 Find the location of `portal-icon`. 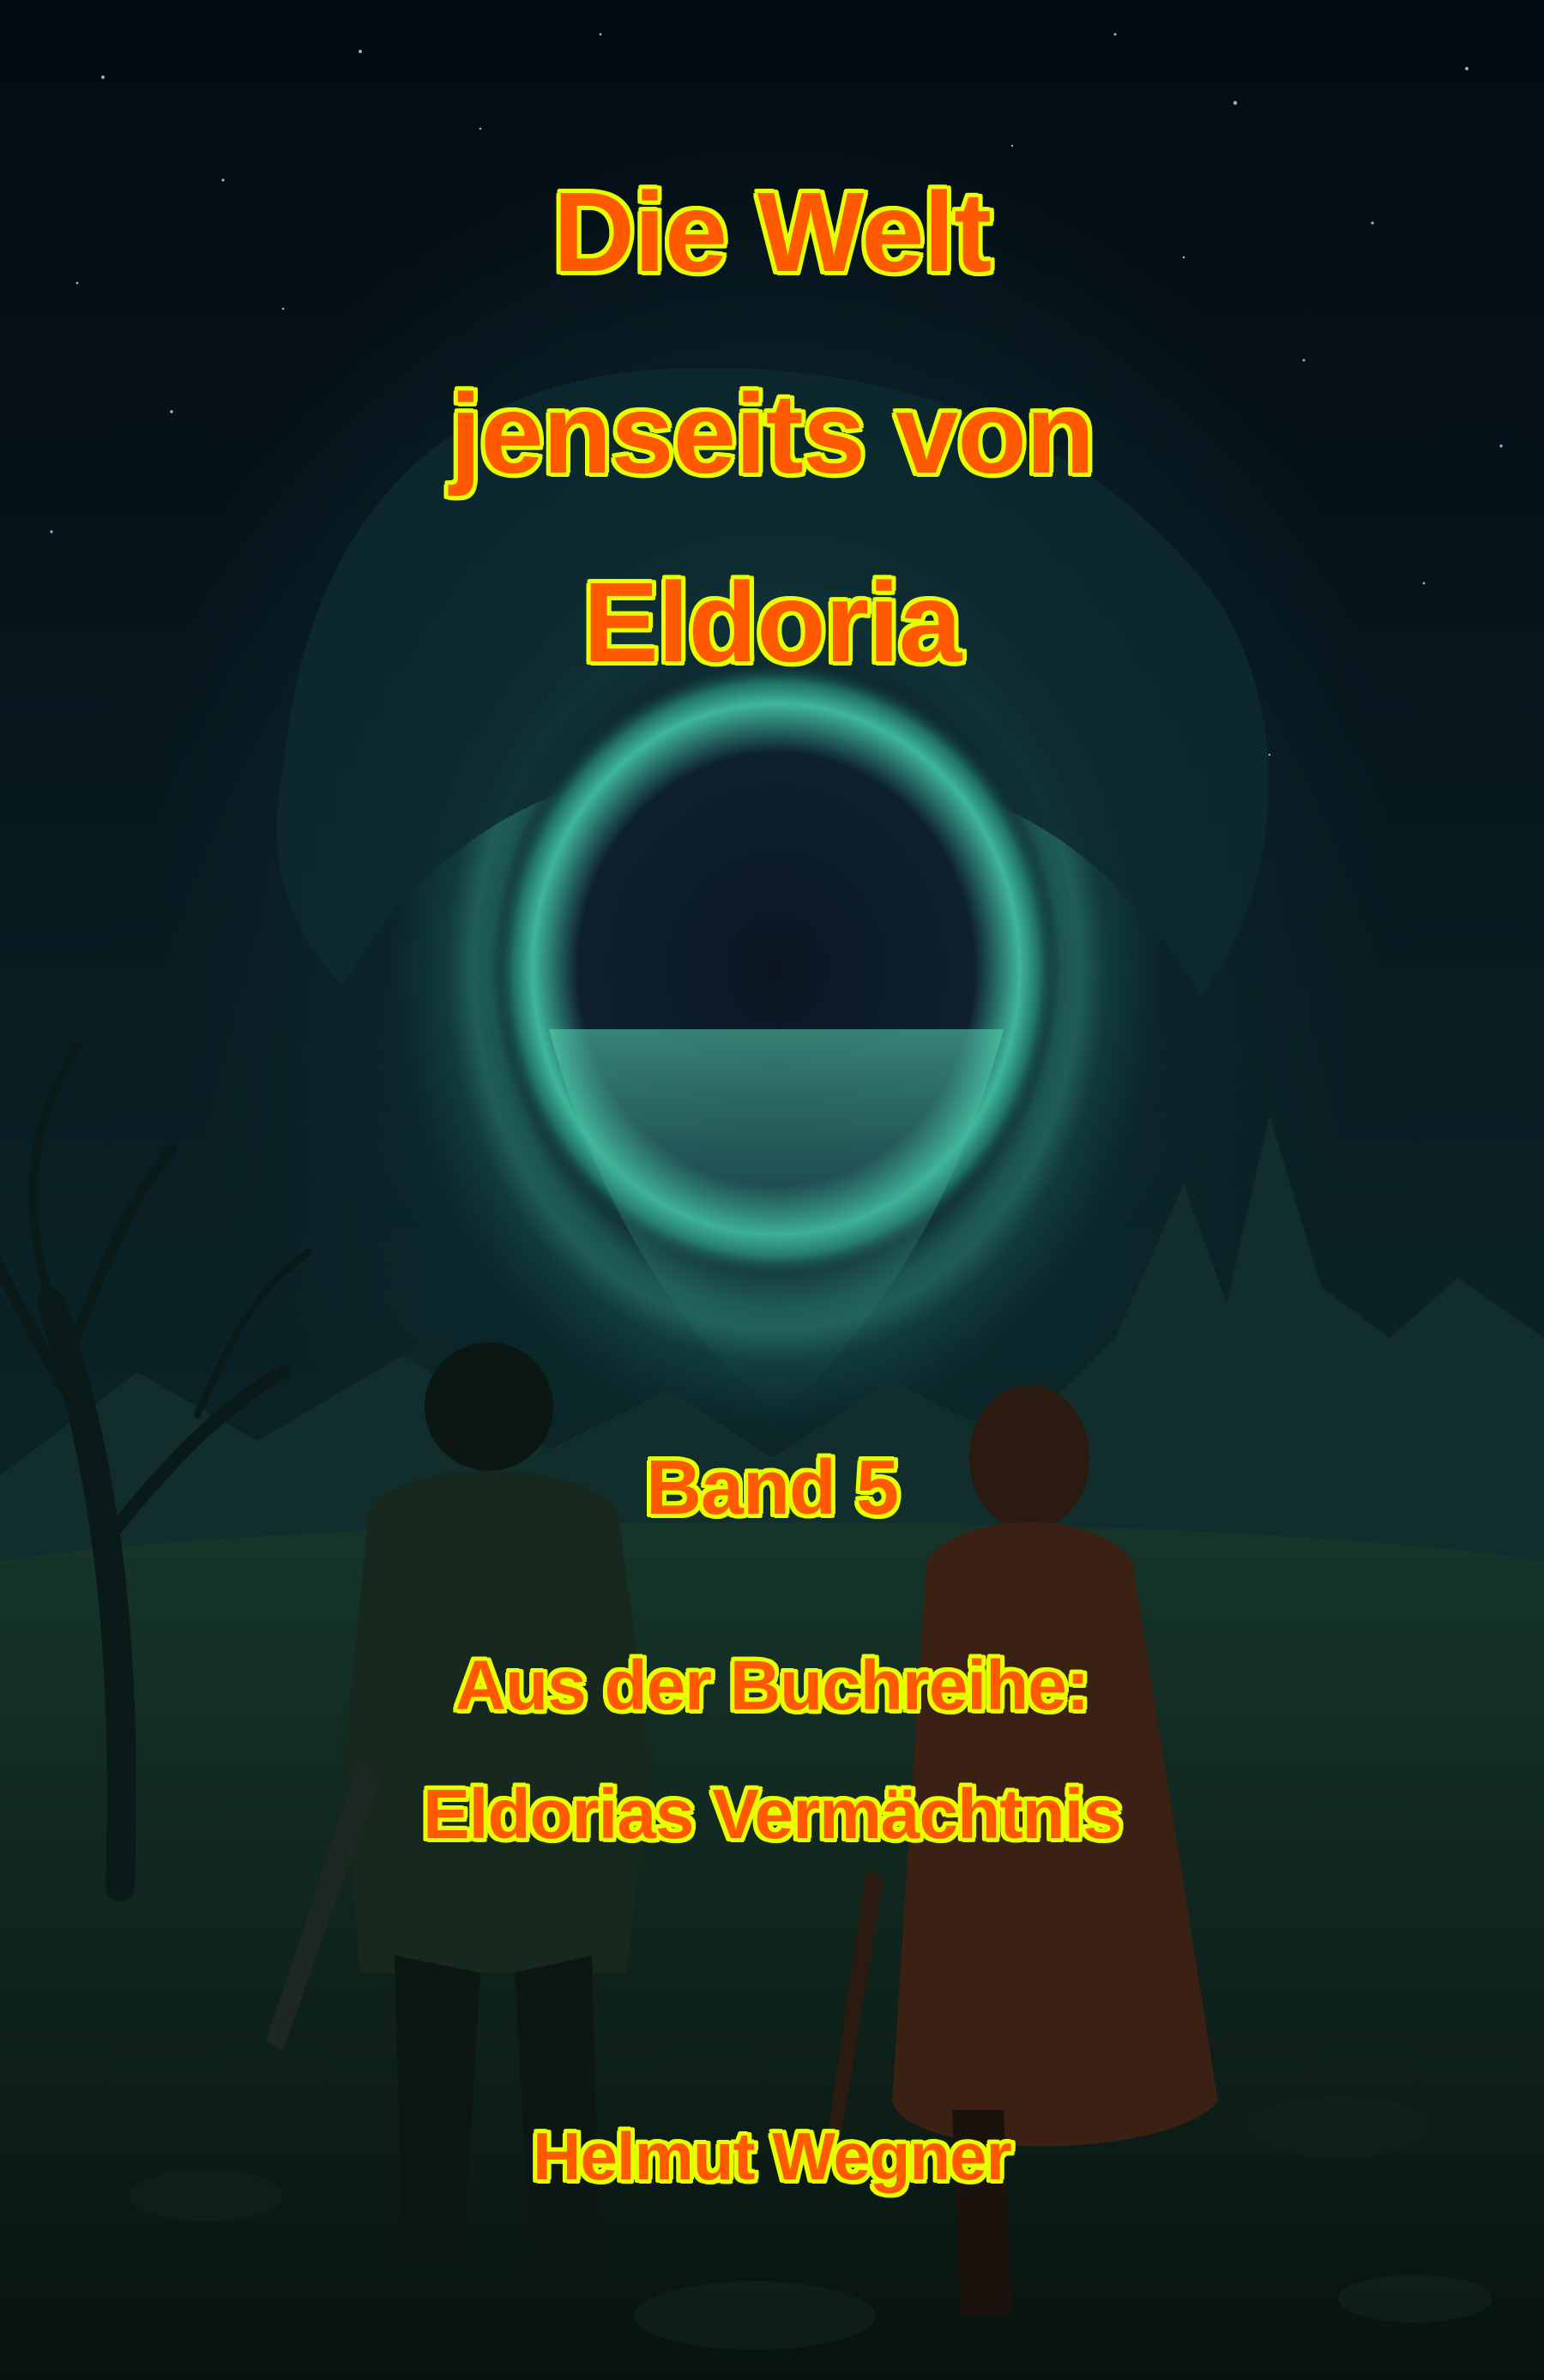

portal-icon is located at coordinates (776, 1038).